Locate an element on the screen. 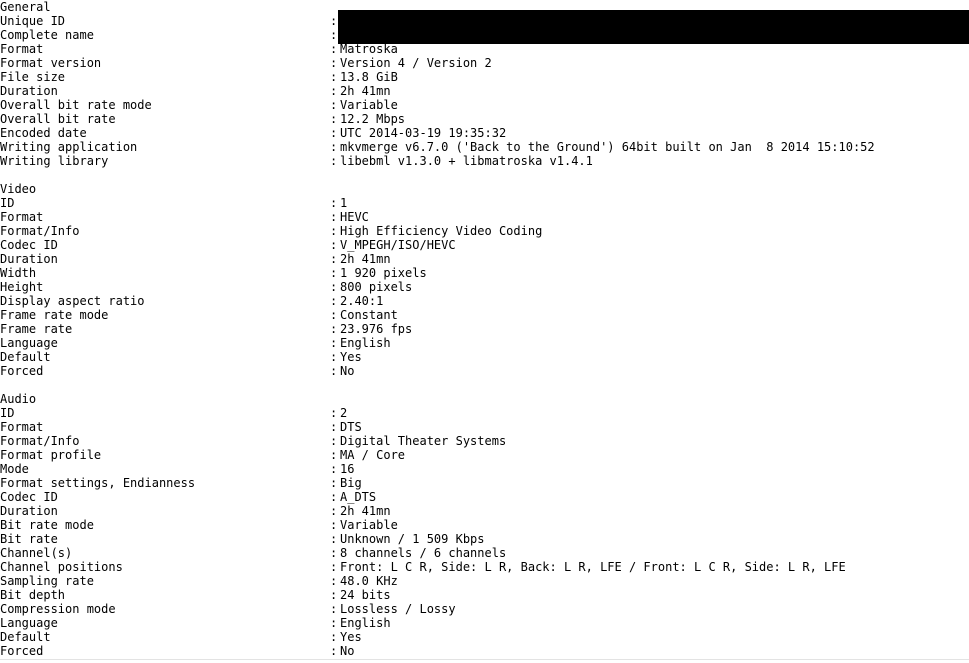  property-label: Duration is located at coordinates (29, 259).